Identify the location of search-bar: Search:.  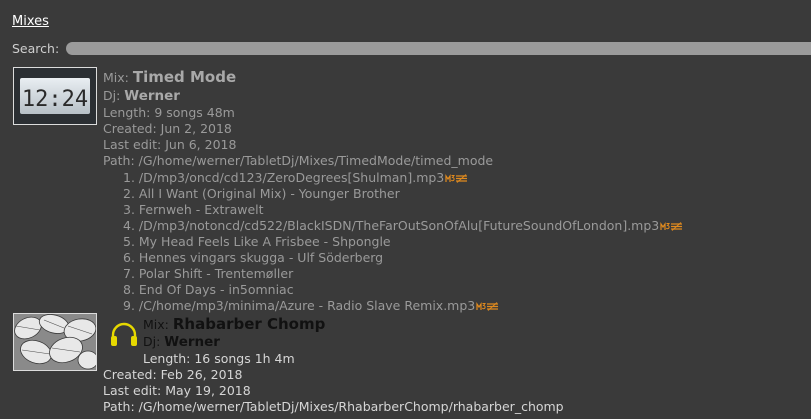
(411, 49).